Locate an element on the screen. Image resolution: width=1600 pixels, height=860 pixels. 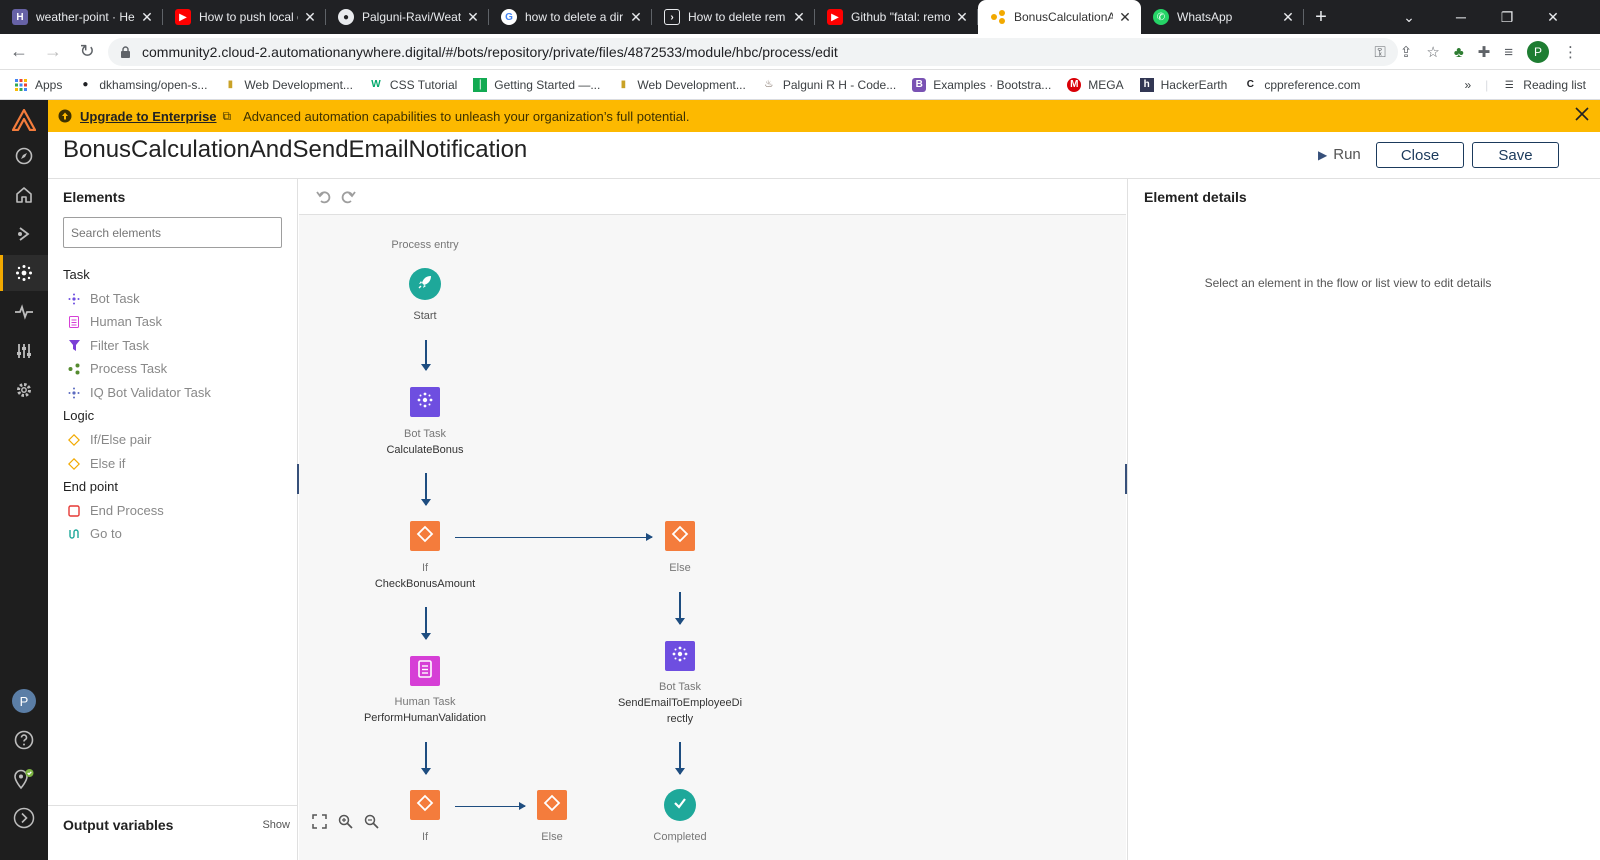
zoom-out-icon is located at coordinates (371, 824).